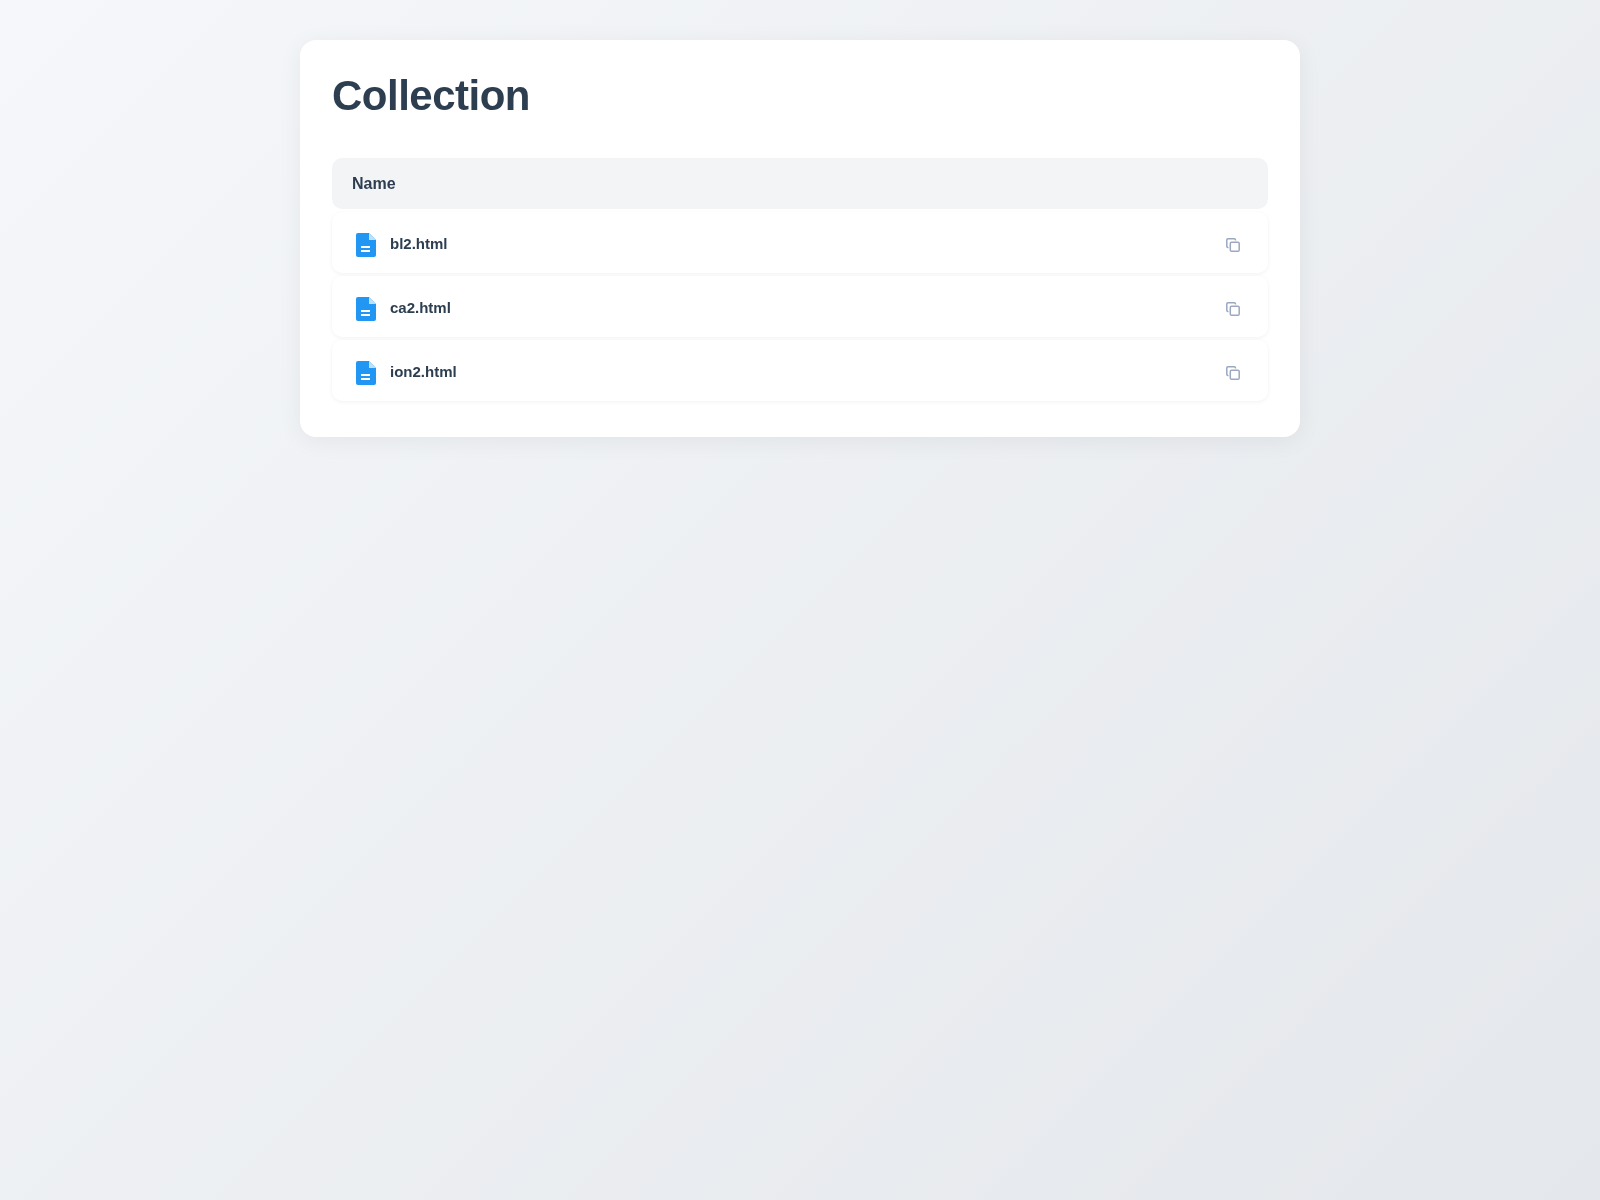 Image resolution: width=1600 pixels, height=1200 pixels. Describe the element at coordinates (423, 372) in the screenshot. I see `file-name: ion2.html` at that location.